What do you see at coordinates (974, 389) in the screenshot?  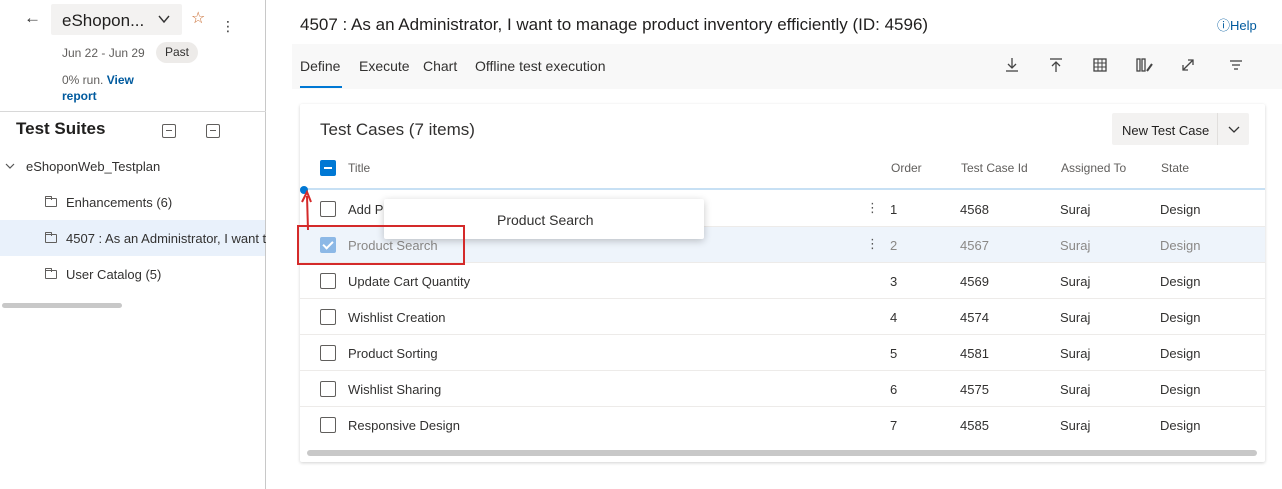 I see `cell-id: 4575` at bounding box center [974, 389].